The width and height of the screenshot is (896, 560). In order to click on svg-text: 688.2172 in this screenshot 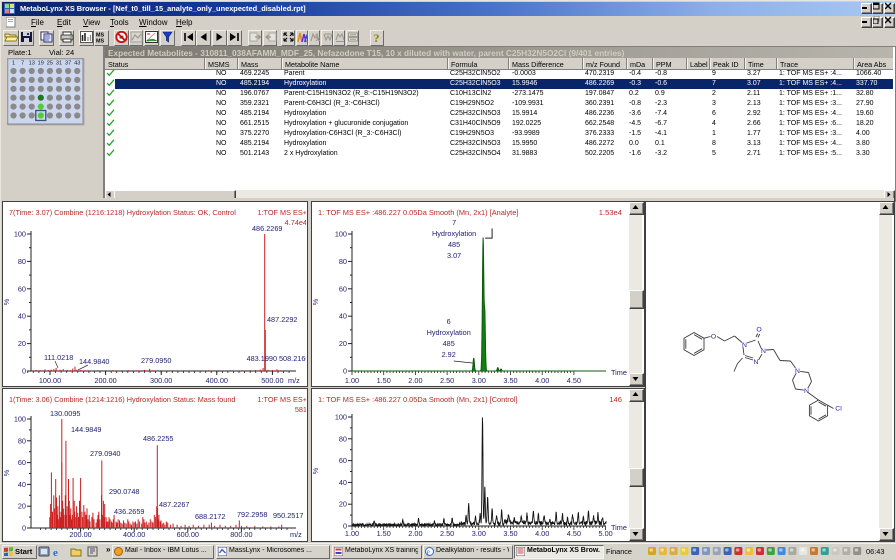, I will do `click(210, 516)`.